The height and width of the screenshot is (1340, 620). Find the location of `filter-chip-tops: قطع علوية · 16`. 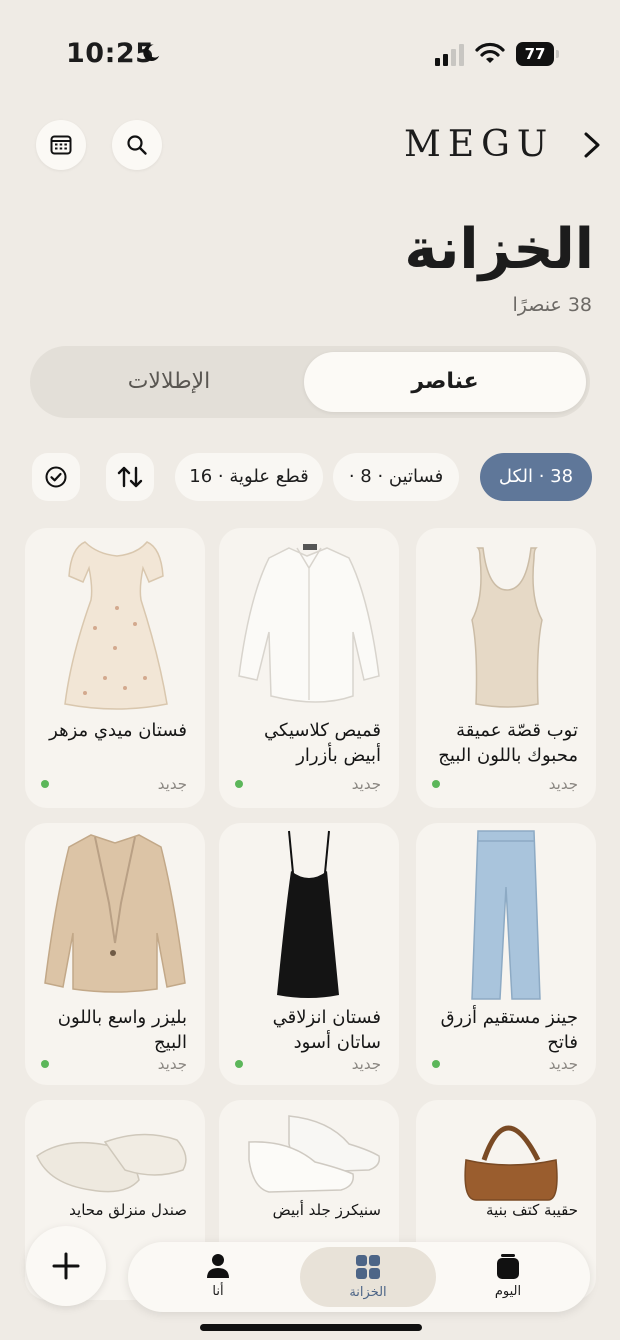

filter-chip-tops: قطع علوية · 16 is located at coordinates (249, 477).